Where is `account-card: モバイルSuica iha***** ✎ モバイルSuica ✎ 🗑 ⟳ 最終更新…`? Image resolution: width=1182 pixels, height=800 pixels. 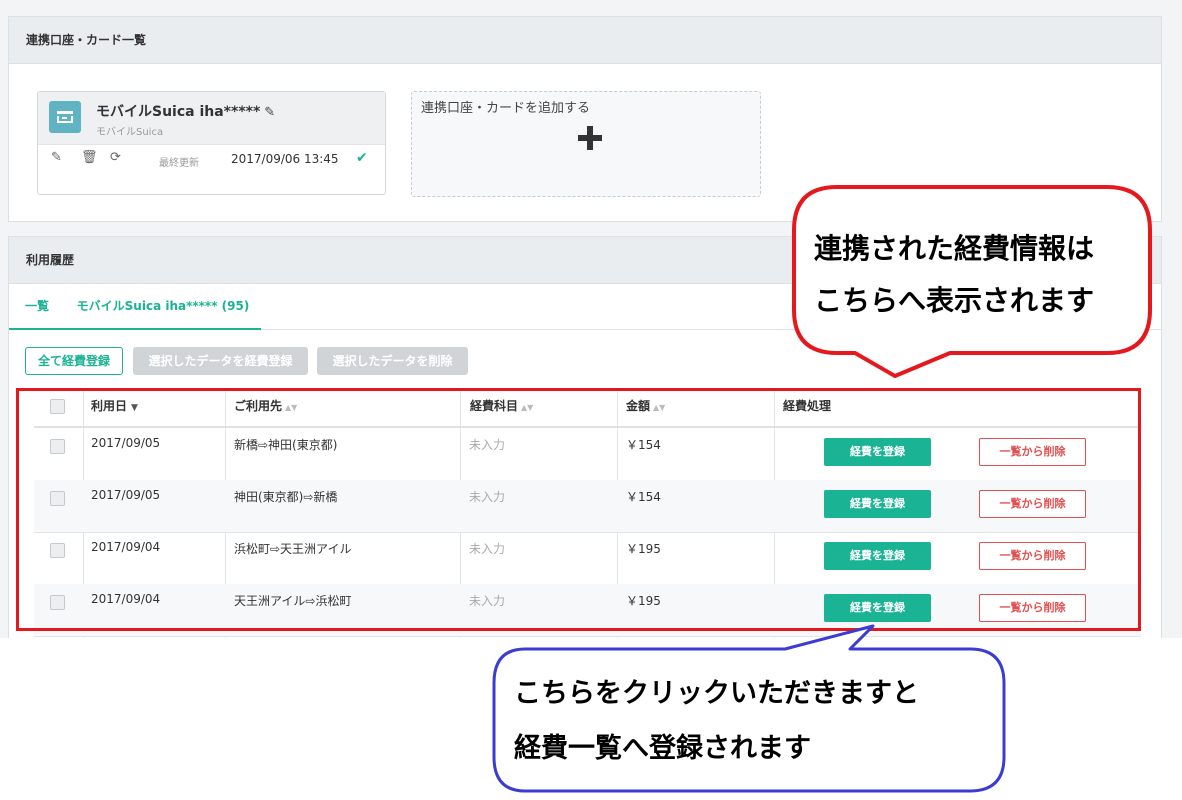 account-card: モバイルSuica iha***** ✎ モバイルSuica ✎ 🗑 ⟳ 最終更新… is located at coordinates (211, 143).